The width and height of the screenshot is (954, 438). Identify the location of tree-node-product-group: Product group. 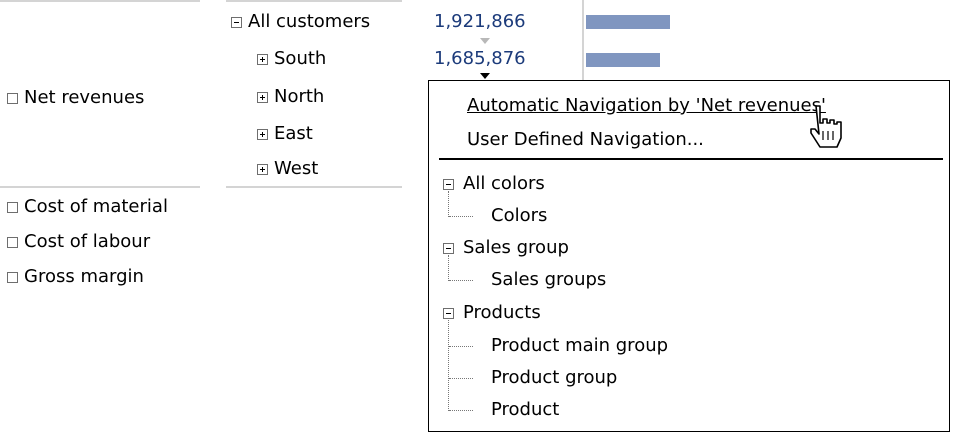
(554, 378).